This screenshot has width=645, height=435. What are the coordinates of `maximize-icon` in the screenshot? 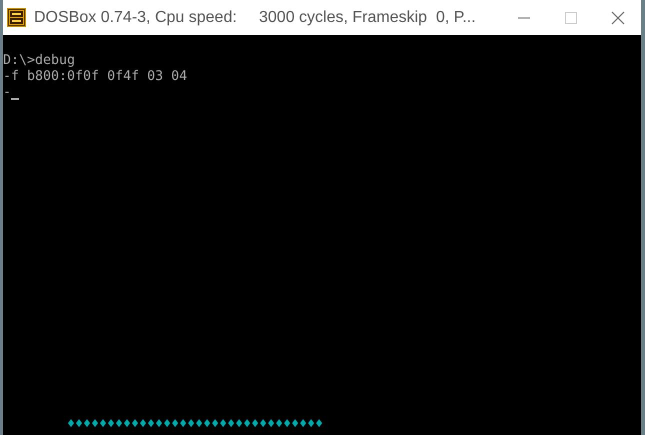 It's located at (570, 18).